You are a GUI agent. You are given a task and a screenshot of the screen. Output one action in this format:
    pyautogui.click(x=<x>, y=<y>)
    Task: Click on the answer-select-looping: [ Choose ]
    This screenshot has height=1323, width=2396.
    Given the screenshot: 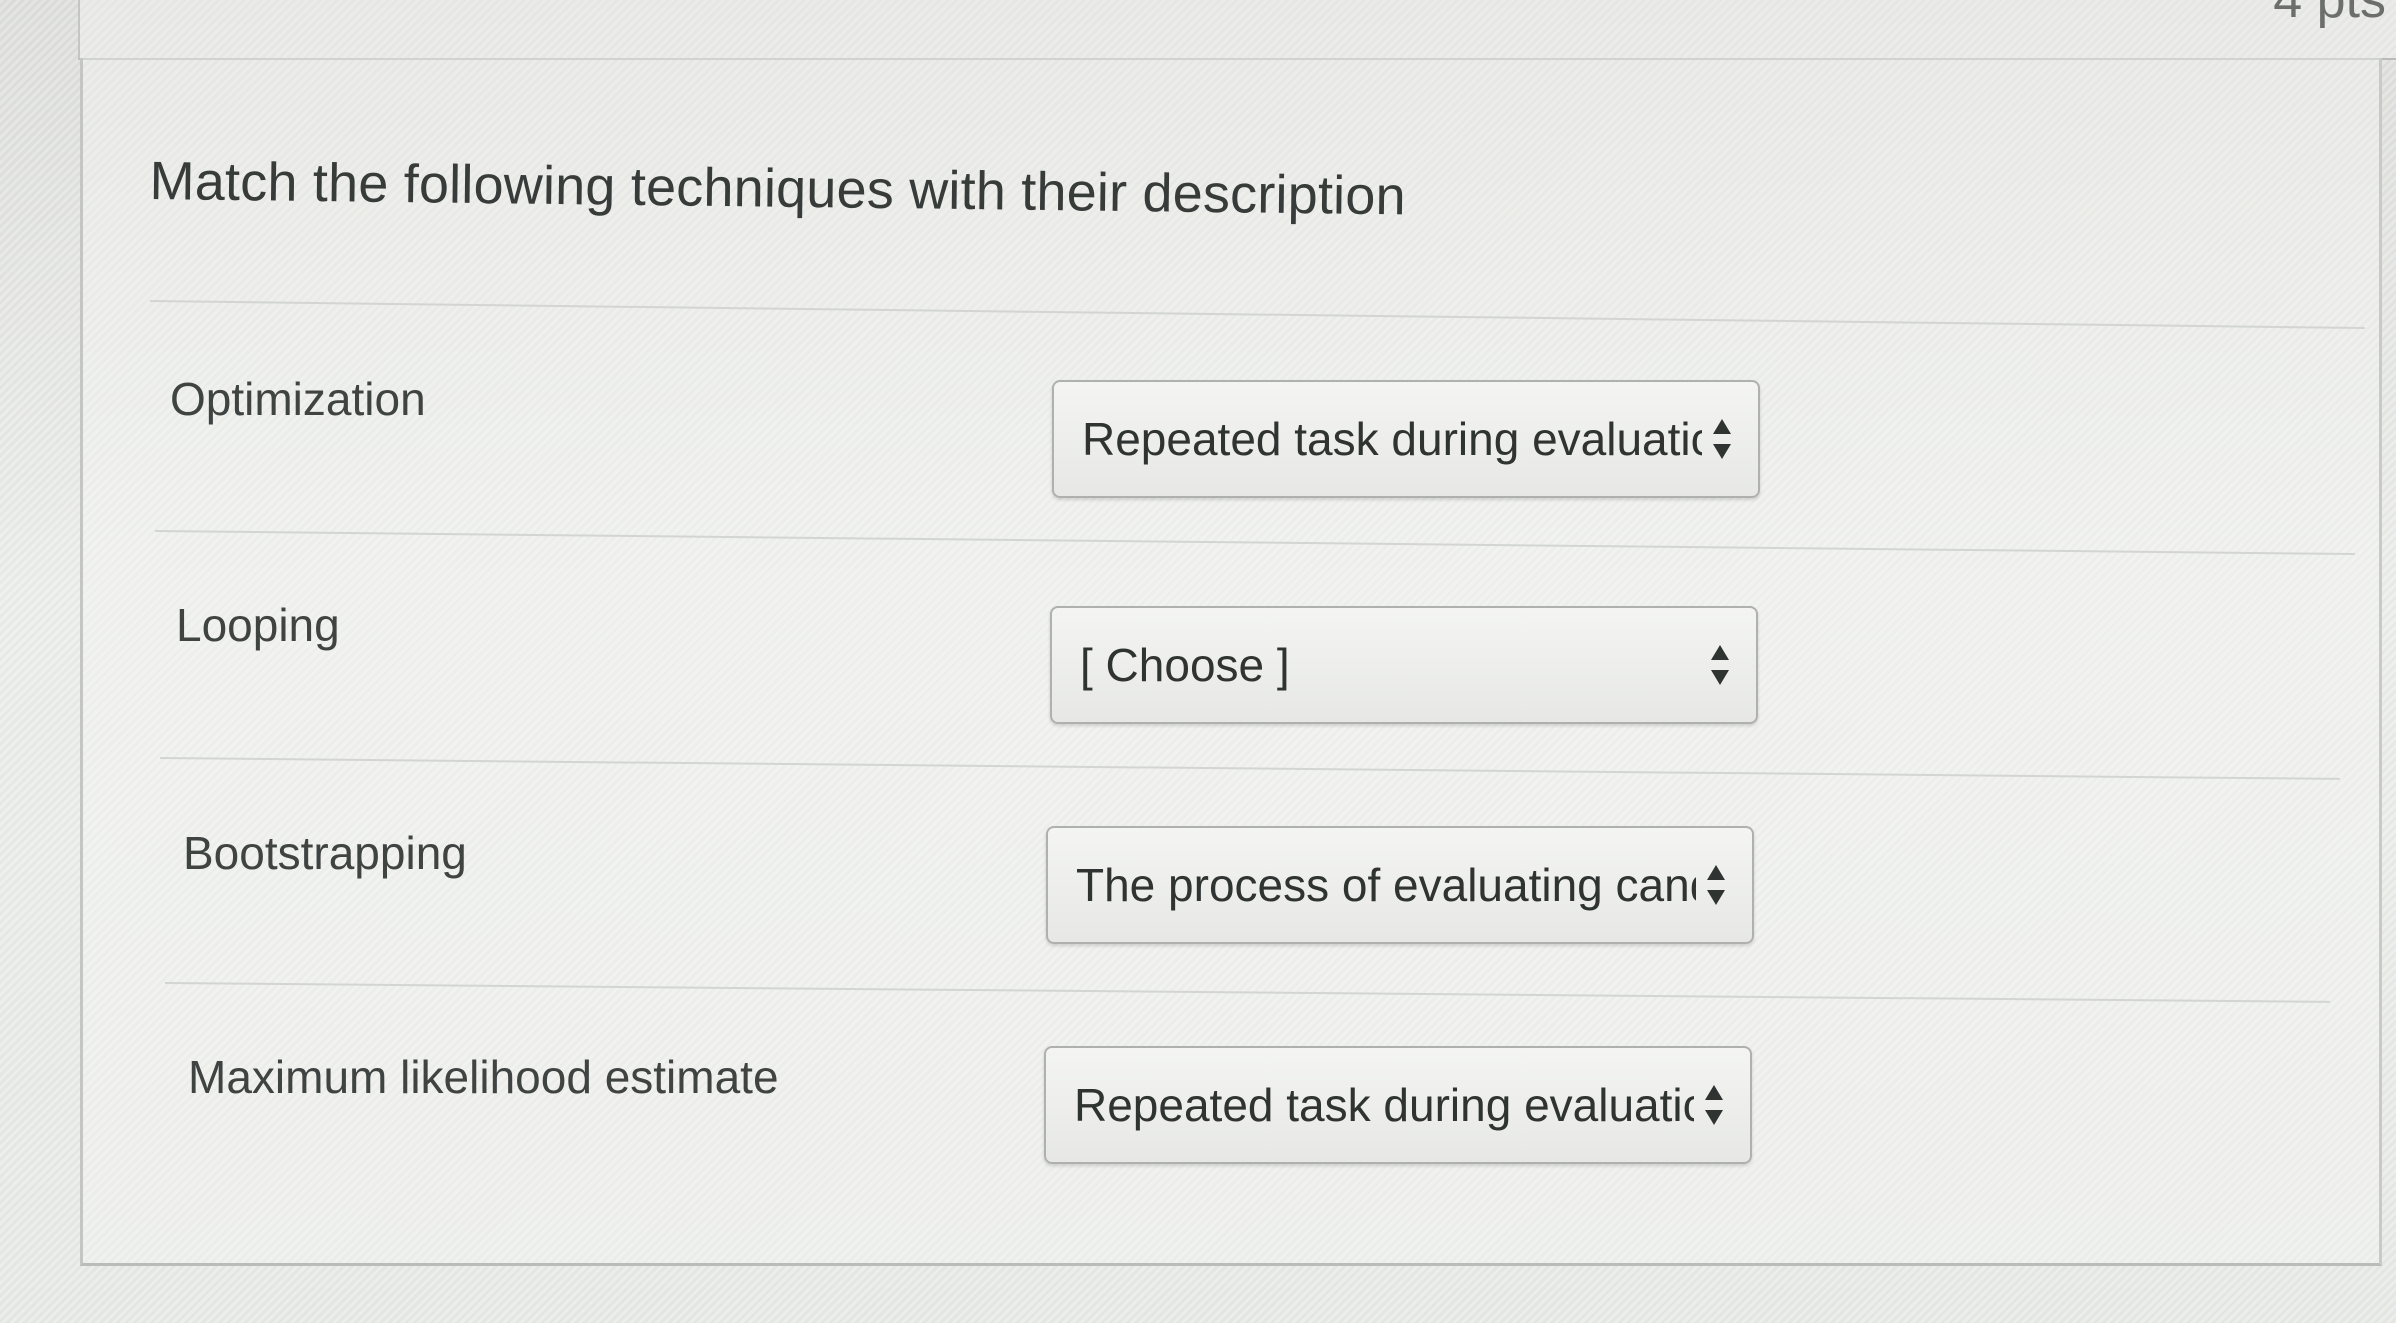 What is the action you would take?
    pyautogui.click(x=1404, y=665)
    